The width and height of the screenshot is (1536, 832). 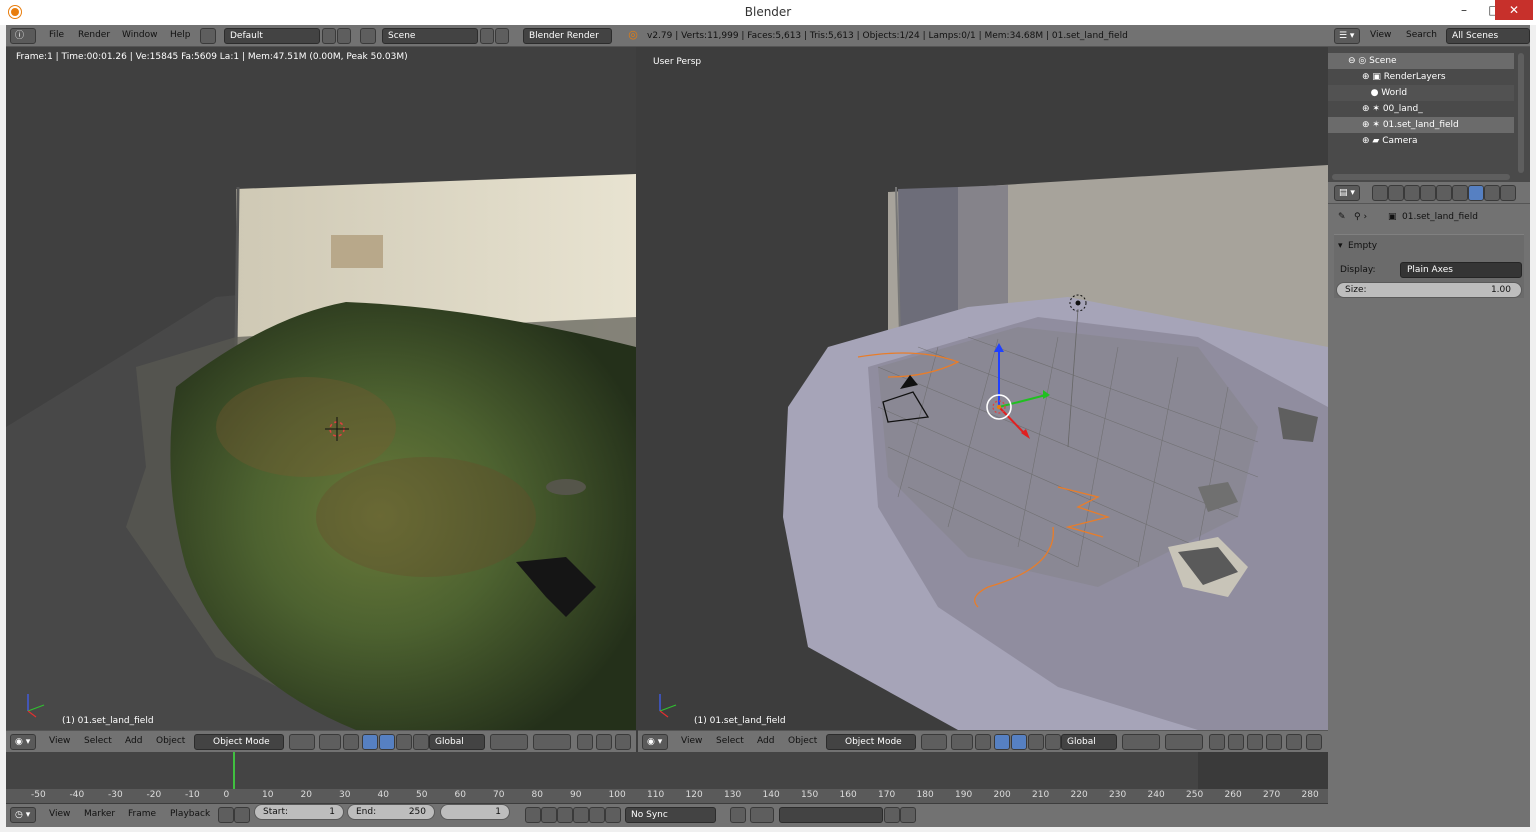 I want to click on object-data-tab-icon, so click(x=1476, y=193).